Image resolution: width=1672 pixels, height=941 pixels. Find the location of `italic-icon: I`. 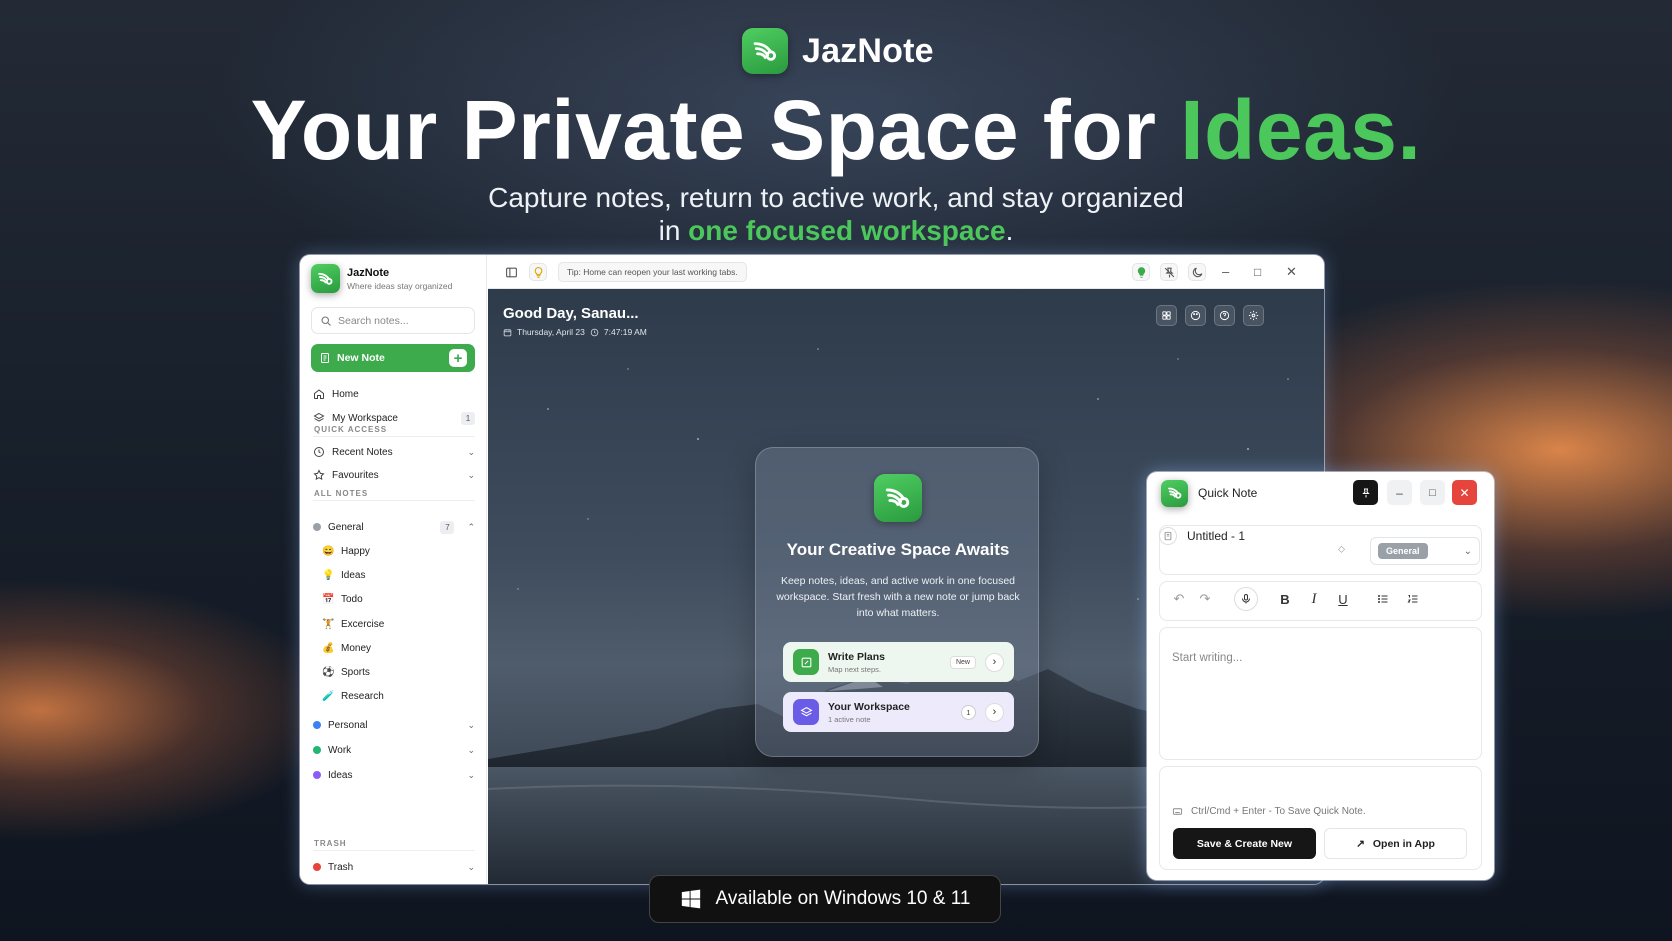

italic-icon: I is located at coordinates (1314, 599).